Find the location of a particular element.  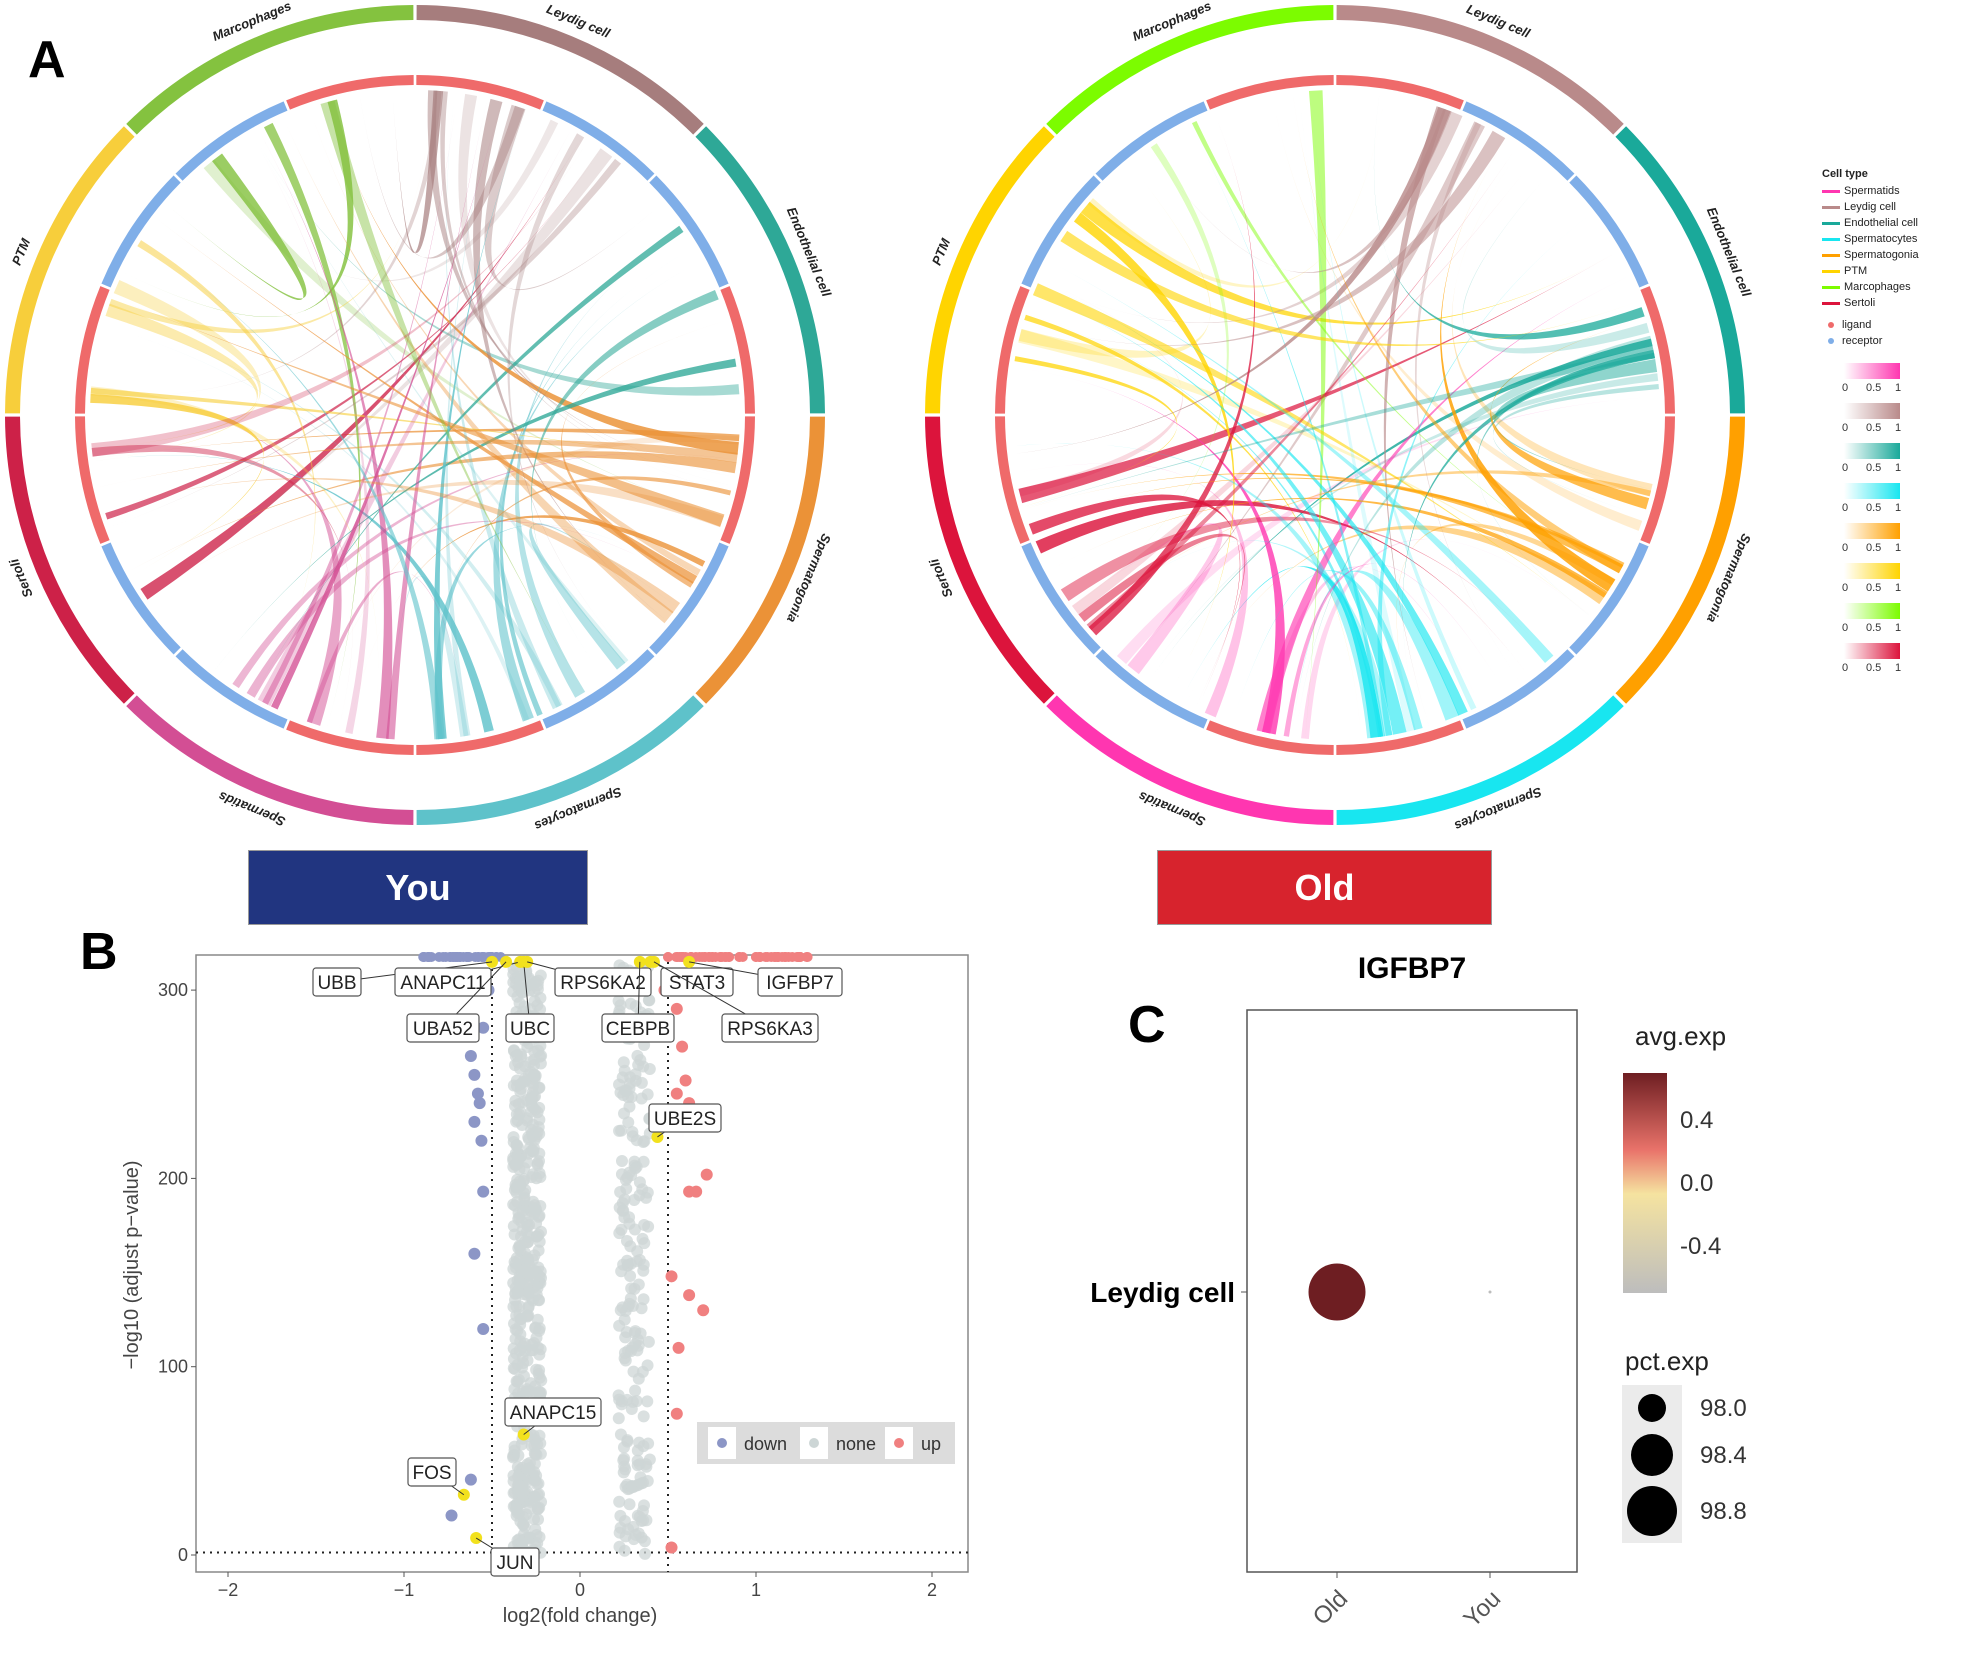

legend-item-cell-type: Marcophages is located at coordinates (1892, 287).